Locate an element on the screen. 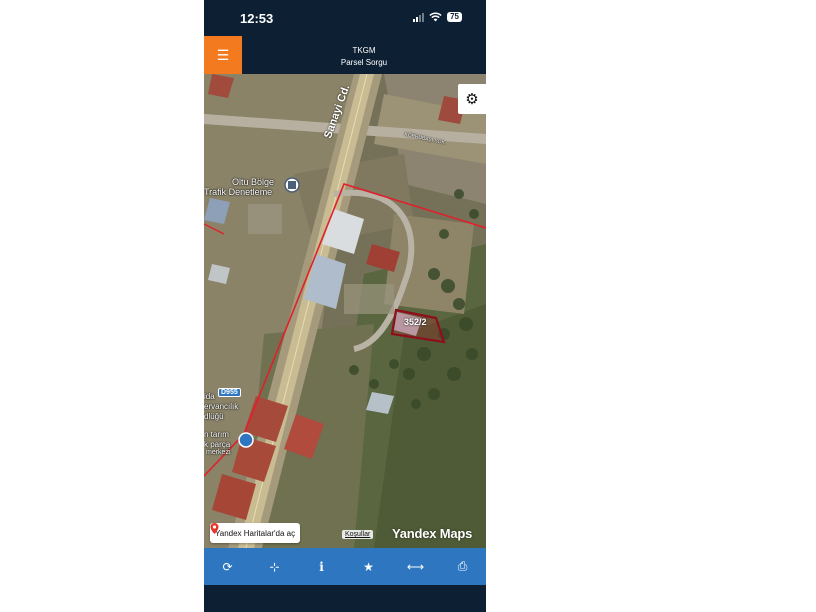 Image resolution: width=816 pixels, height=612 pixels. star-icon: ★ is located at coordinates (368, 566).